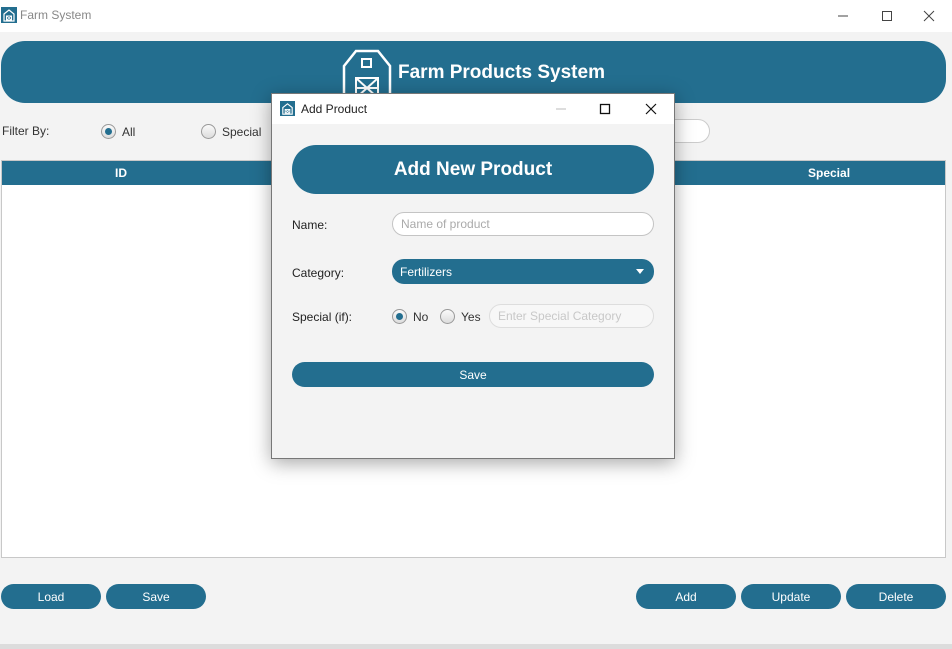 The height and width of the screenshot is (649, 952). I want to click on dialog-maximize-button, so click(605, 109).